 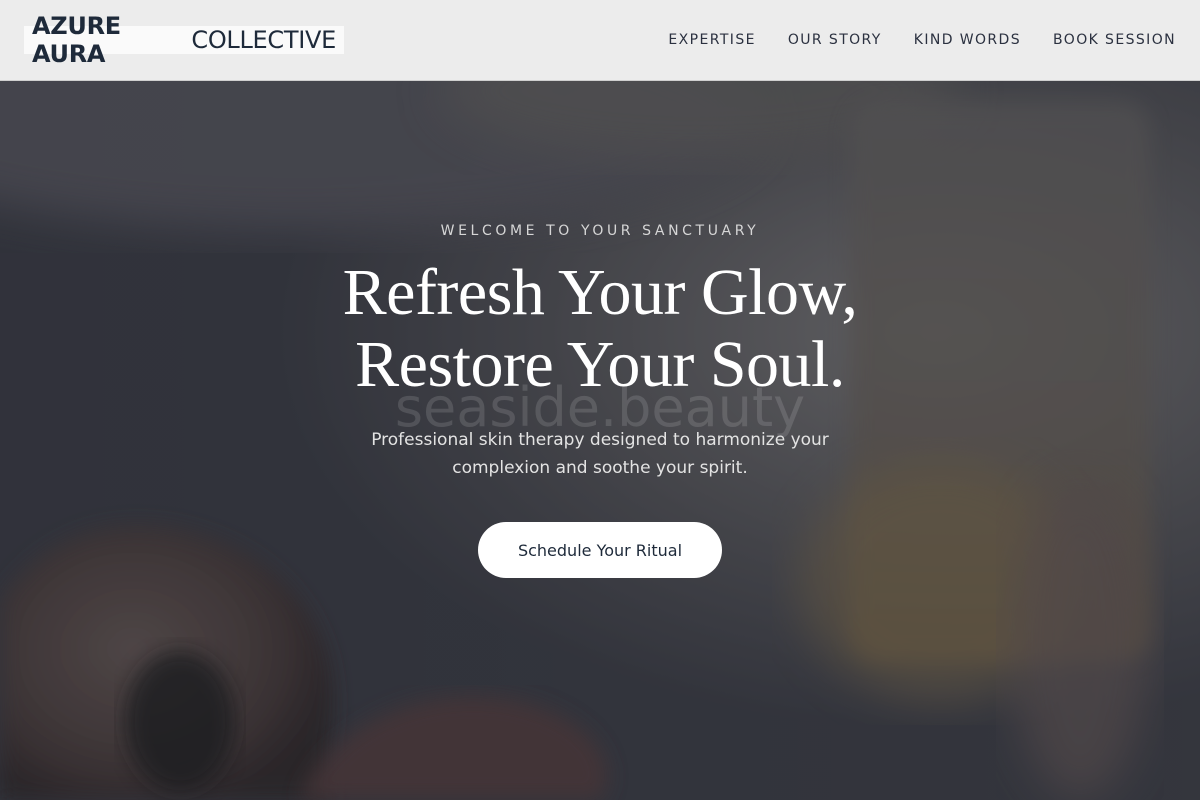 I want to click on schedule-ritual-button: Schedule Your Ritual, so click(x=600, y=550).